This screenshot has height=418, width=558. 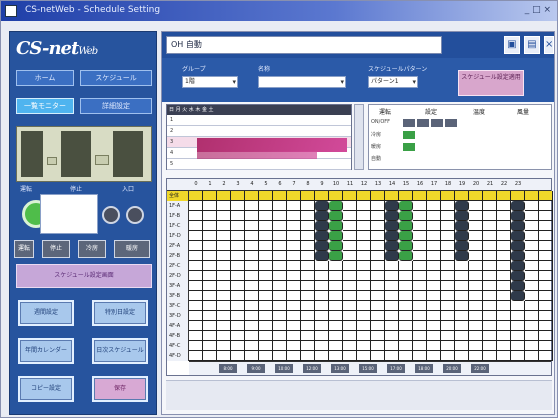 I want to click on group-select: 1階, so click(x=210, y=82).